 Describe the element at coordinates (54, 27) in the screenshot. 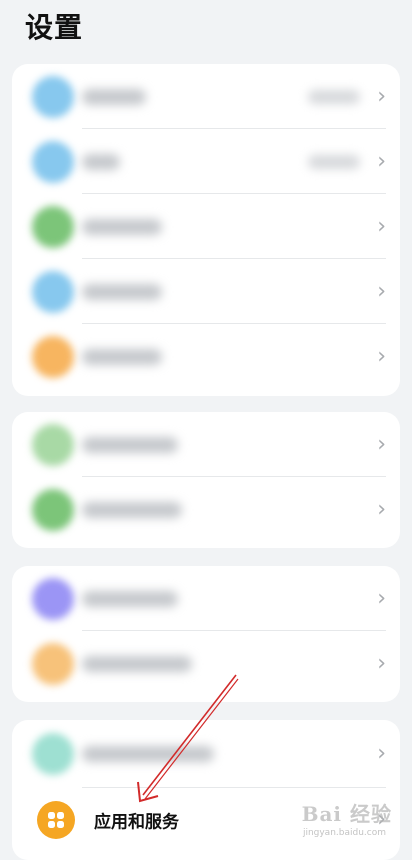

I see `page-title: 设置` at that location.